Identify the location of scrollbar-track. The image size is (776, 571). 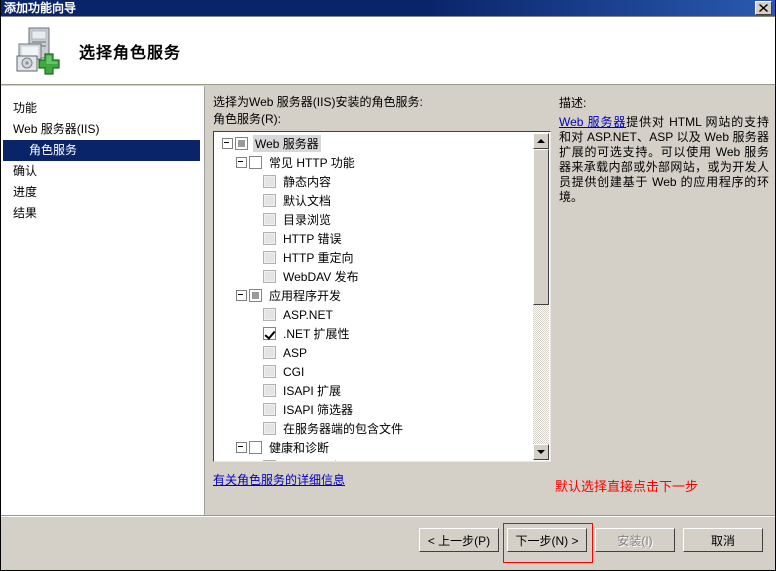
(541, 296).